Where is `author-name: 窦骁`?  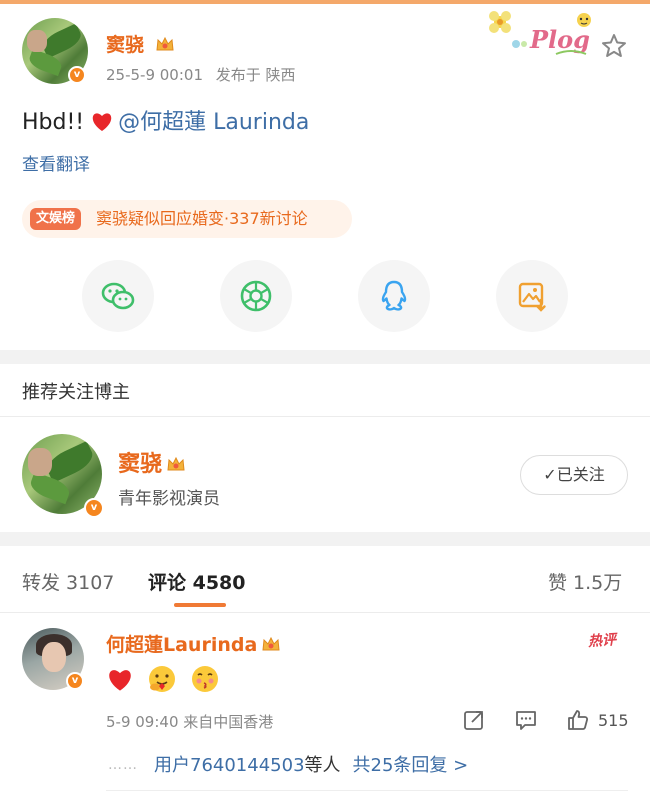 author-name: 窦骁 is located at coordinates (140, 43).